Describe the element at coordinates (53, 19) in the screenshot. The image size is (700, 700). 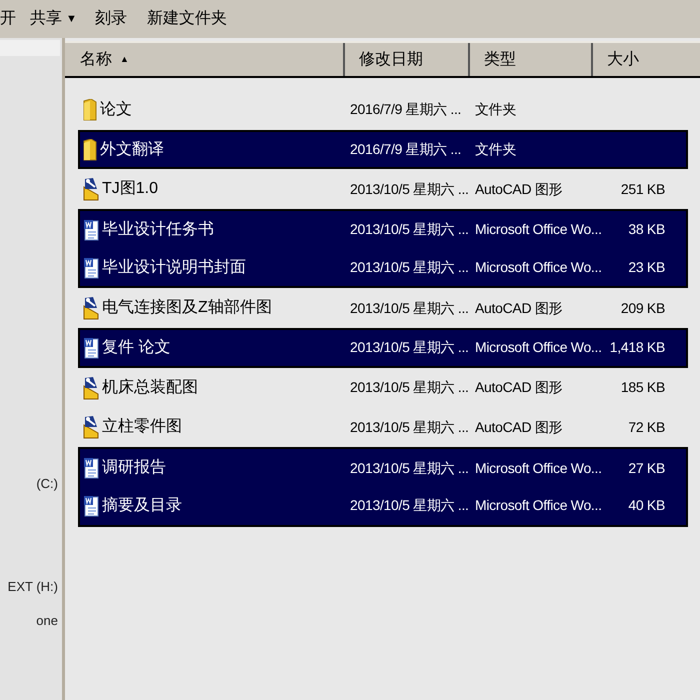
I see `toolbar-button: 共享 ▼` at that location.